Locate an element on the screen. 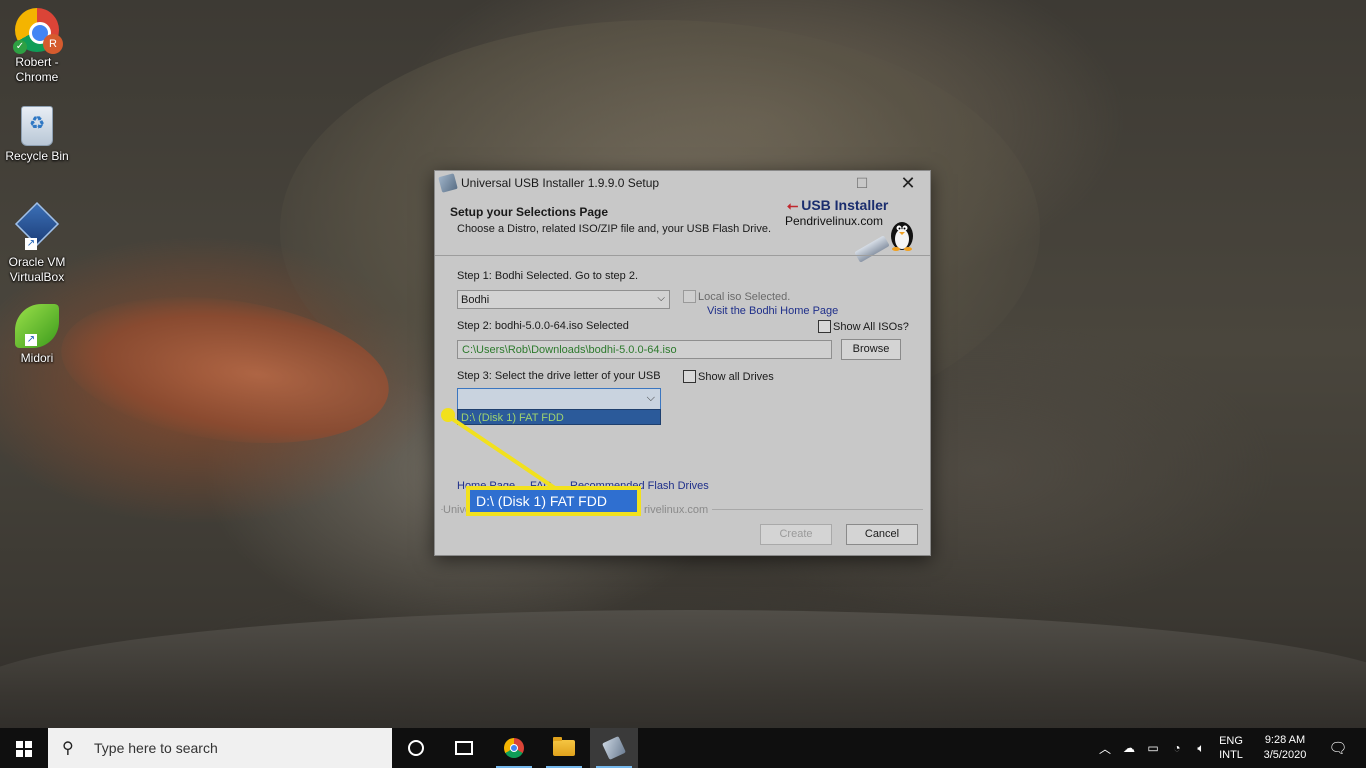  desktop-icon-recycle-bin: Recycle Bin is located at coordinates (37, 135).